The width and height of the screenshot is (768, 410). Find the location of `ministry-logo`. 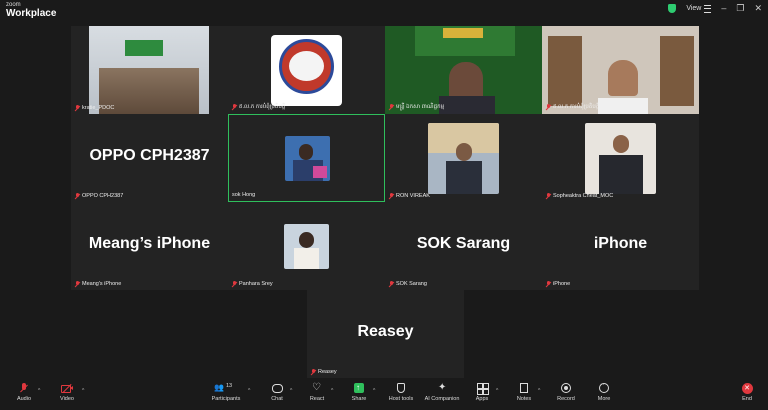

ministry-logo is located at coordinates (306, 70).